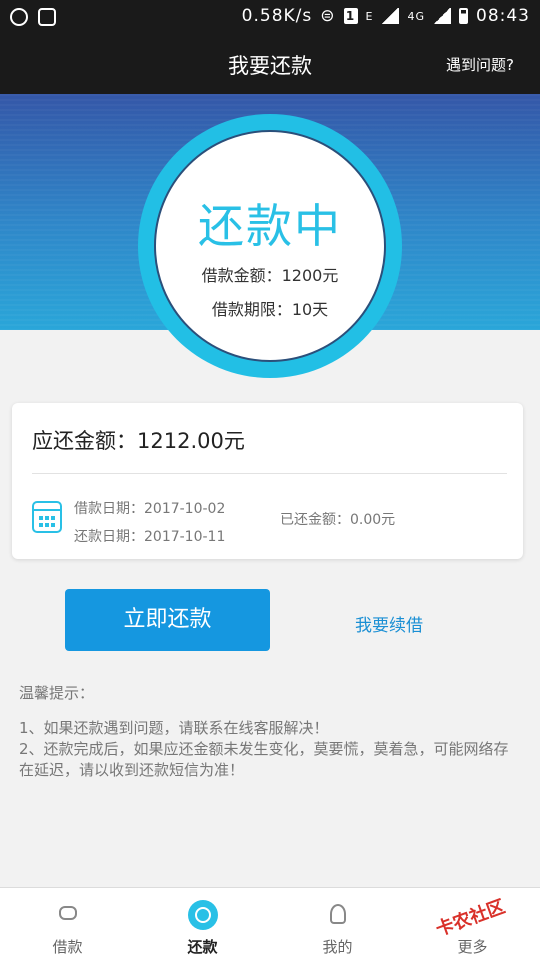 Image resolution: width=540 pixels, height=961 pixels. What do you see at coordinates (480, 64) in the screenshot?
I see `help-link: 遇到问题?` at bounding box center [480, 64].